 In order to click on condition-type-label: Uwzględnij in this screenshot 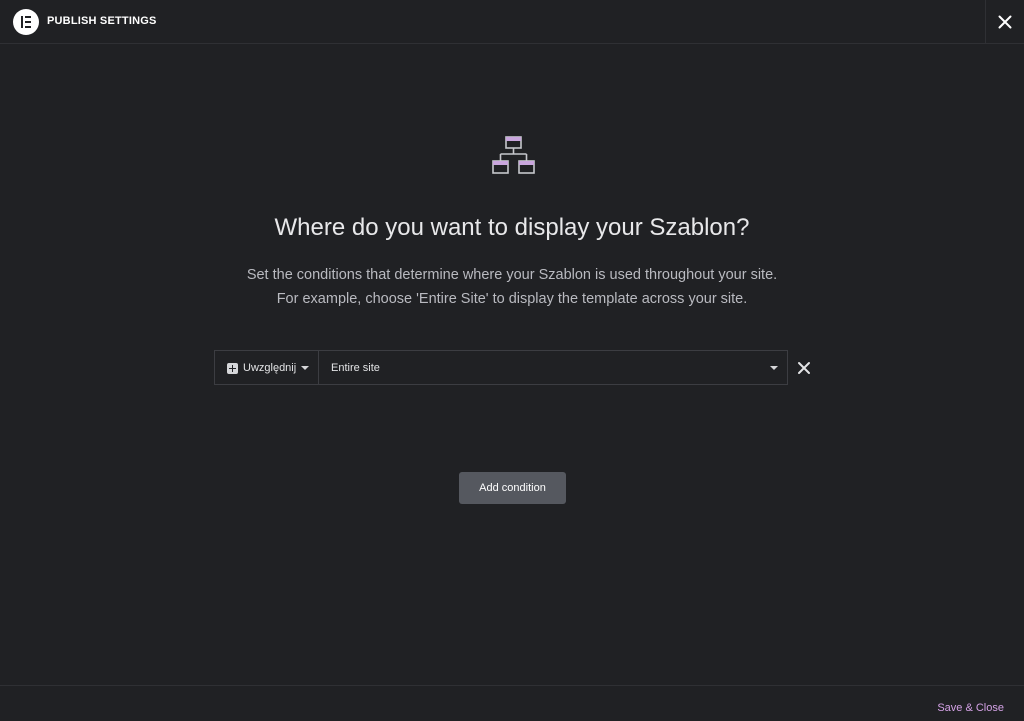, I will do `click(270, 368)`.